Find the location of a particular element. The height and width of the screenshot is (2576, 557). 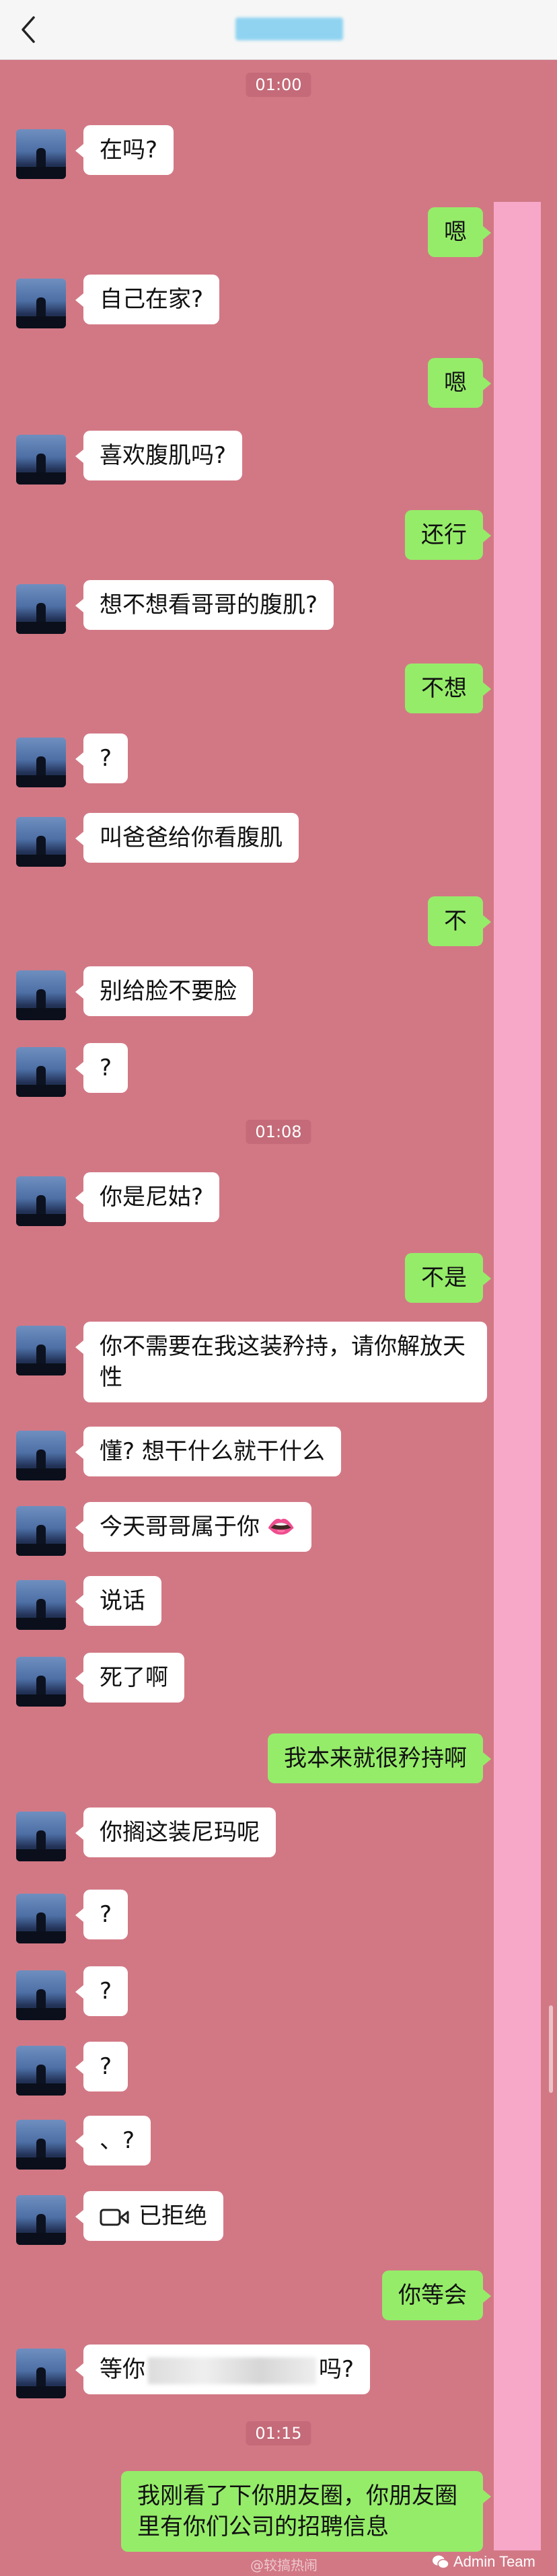

message-bubble: 我刚看了下你朋友圈，你朋友圈里有你们公司的招聘信息 is located at coordinates (306, 2511).